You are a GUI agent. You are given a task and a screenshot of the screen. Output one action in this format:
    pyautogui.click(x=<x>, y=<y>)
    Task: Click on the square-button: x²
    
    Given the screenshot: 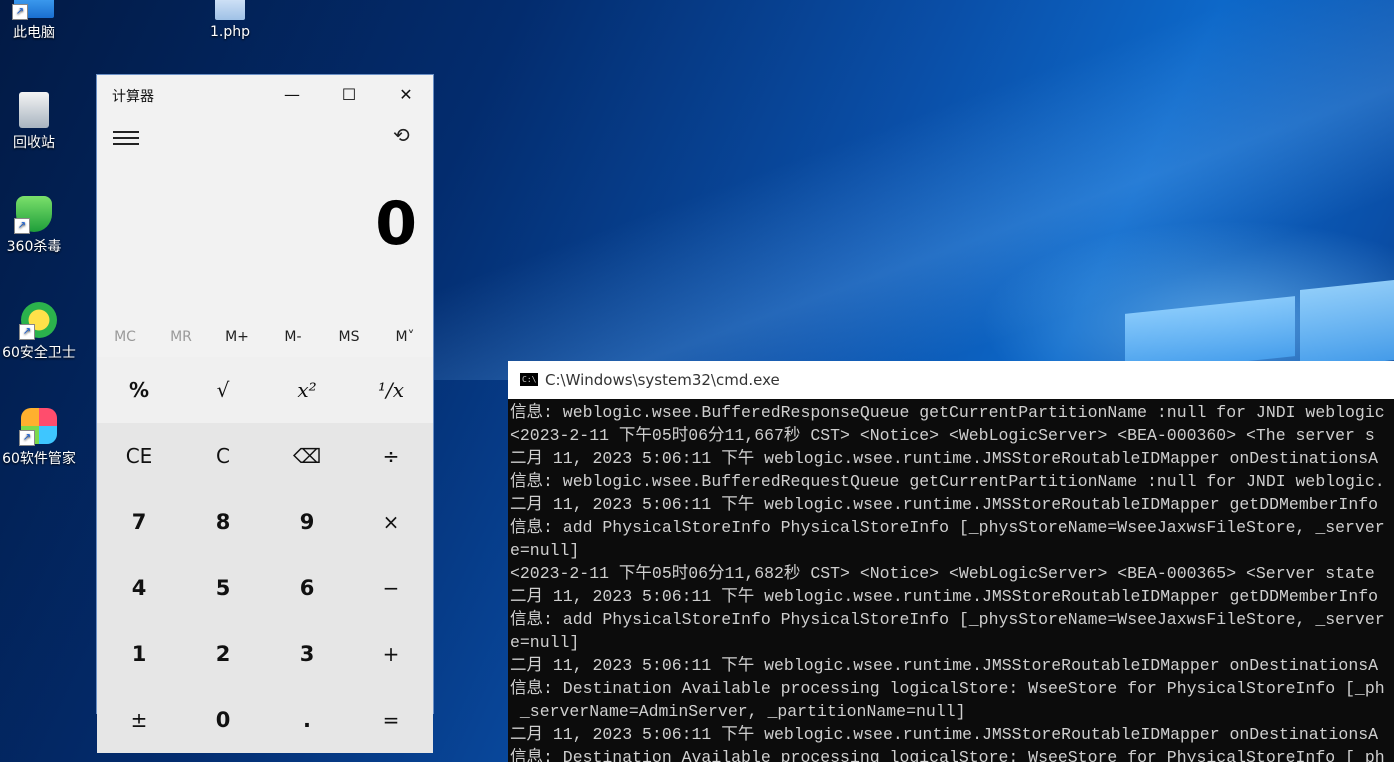 What is the action you would take?
    pyautogui.click(x=307, y=390)
    